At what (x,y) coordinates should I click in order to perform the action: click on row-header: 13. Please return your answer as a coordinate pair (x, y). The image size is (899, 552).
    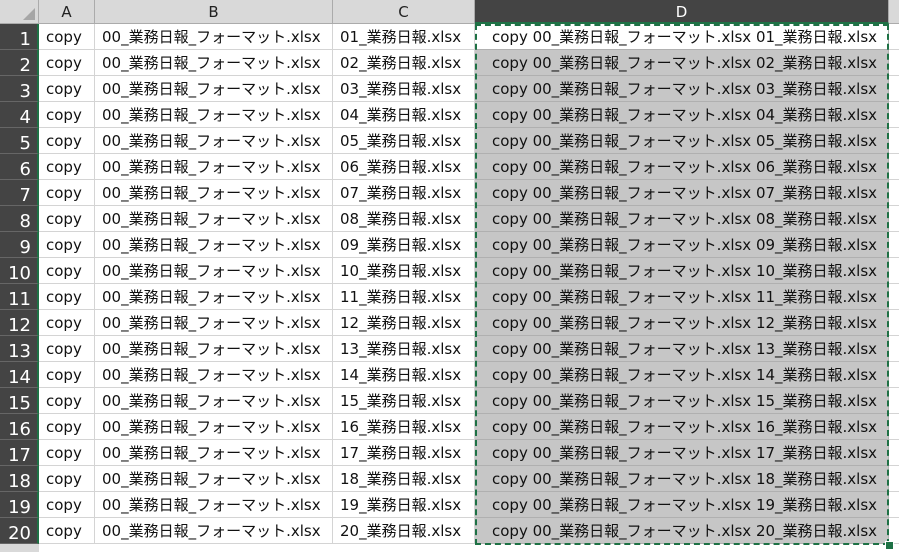
    Looking at the image, I should click on (19, 349).